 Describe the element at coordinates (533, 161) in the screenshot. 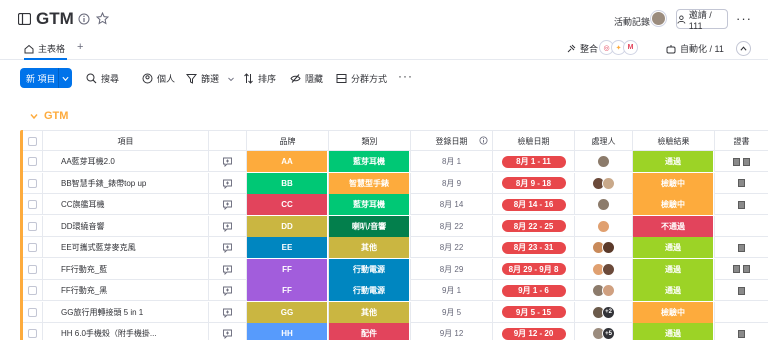

I see `check-date-timeline: 8月 1 - 11` at that location.